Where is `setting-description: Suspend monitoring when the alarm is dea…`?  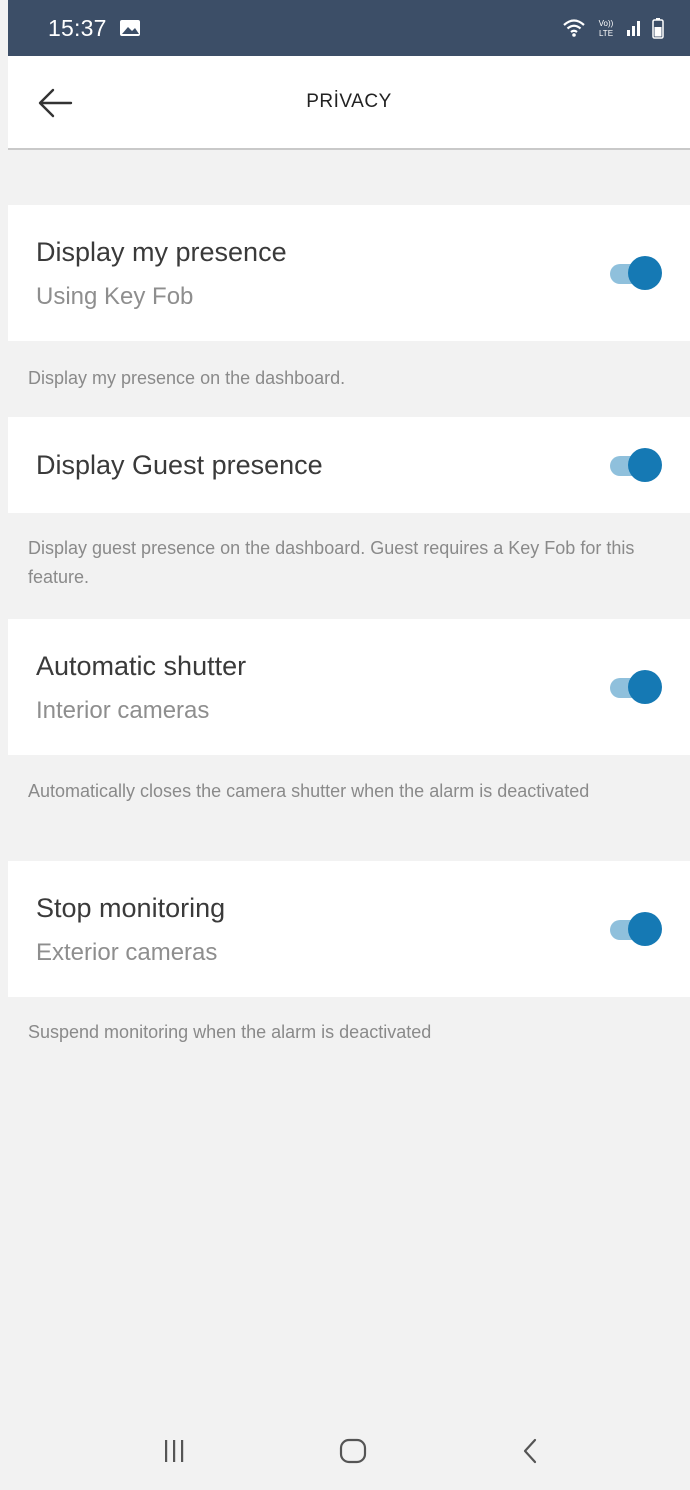
setting-description: Suspend monitoring when the alarm is dea… is located at coordinates (349, 1022).